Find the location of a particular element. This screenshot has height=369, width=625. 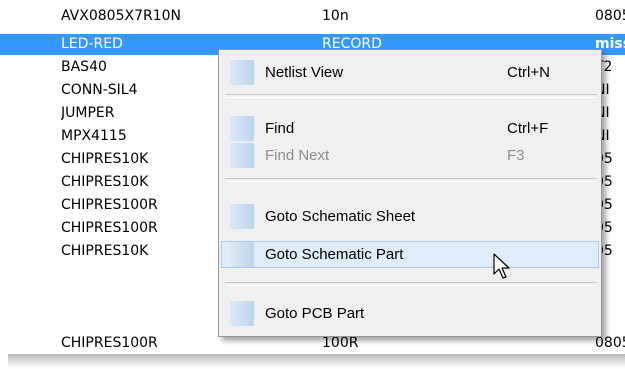

list-row: AVX0805X7R10N 10n 0805 is located at coordinates (312, 16).